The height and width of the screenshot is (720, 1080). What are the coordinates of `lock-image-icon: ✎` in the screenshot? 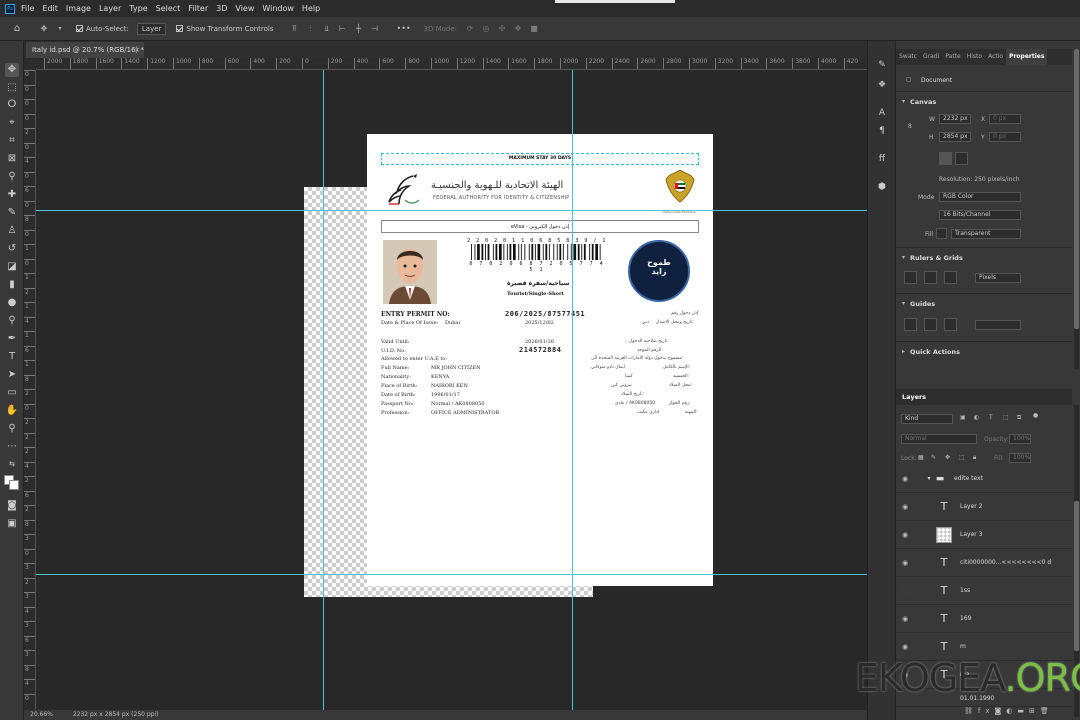 It's located at (933, 457).